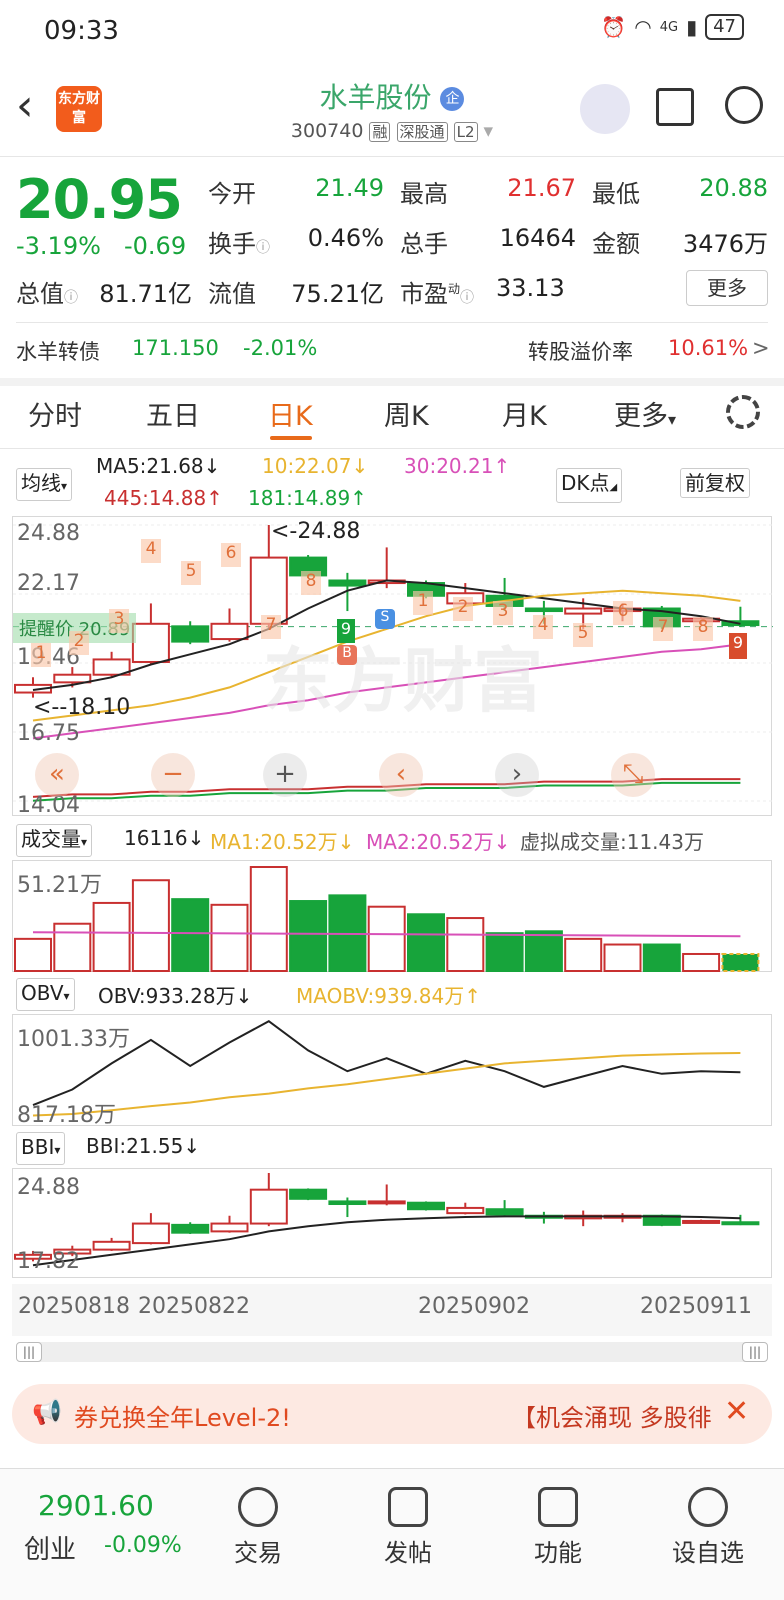 Image resolution: width=784 pixels, height=1600 pixels. What do you see at coordinates (755, 1352) in the screenshot?
I see `range-handle-right: |||` at bounding box center [755, 1352].